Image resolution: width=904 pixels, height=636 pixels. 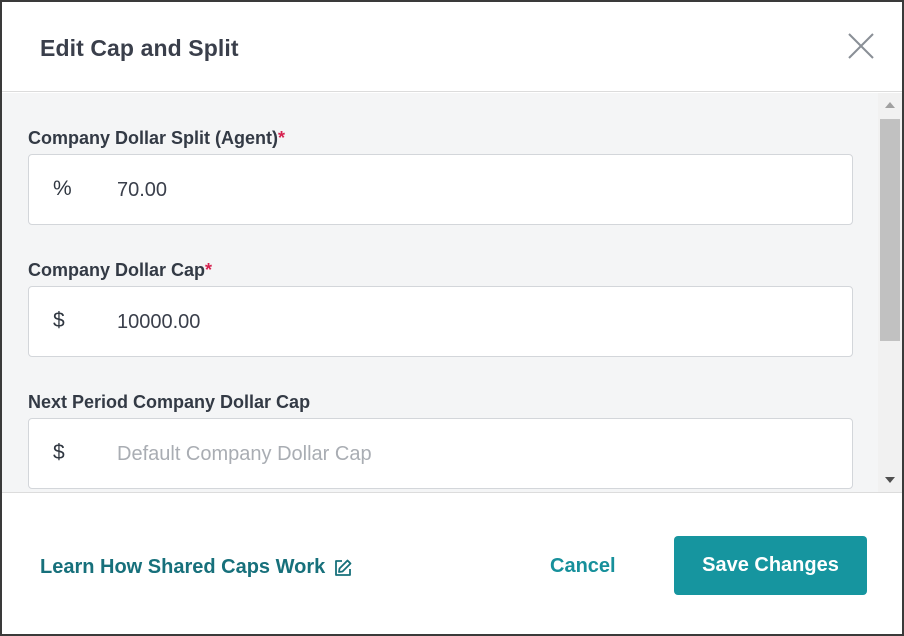 What do you see at coordinates (890, 230) in the screenshot?
I see `scroll-thumb` at bounding box center [890, 230].